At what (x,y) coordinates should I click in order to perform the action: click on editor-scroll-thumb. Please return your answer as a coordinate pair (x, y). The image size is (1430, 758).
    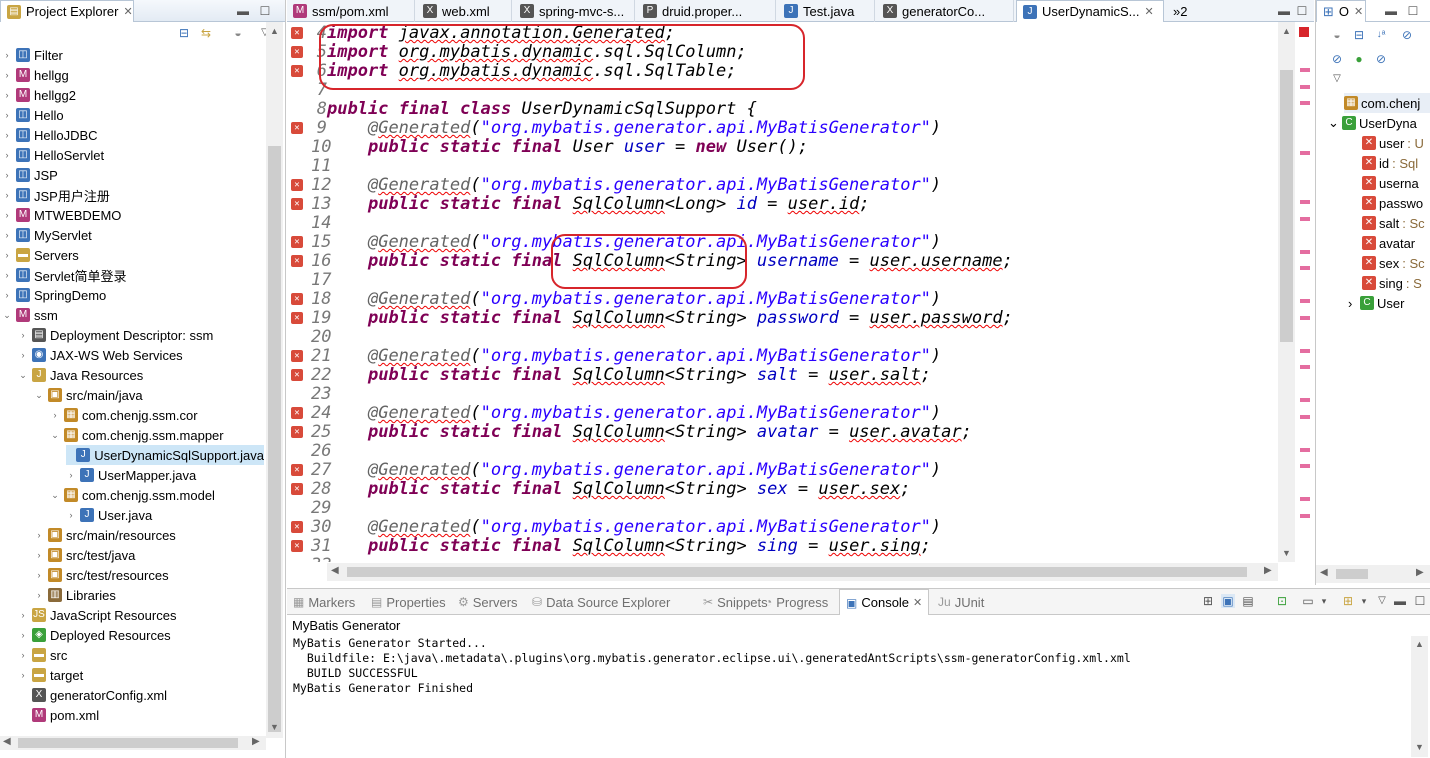
    Looking at the image, I should click on (1286, 206).